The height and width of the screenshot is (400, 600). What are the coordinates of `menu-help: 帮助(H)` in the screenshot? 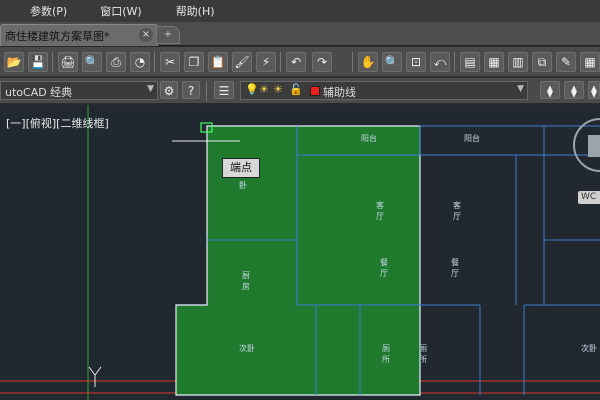 It's located at (178, 11).